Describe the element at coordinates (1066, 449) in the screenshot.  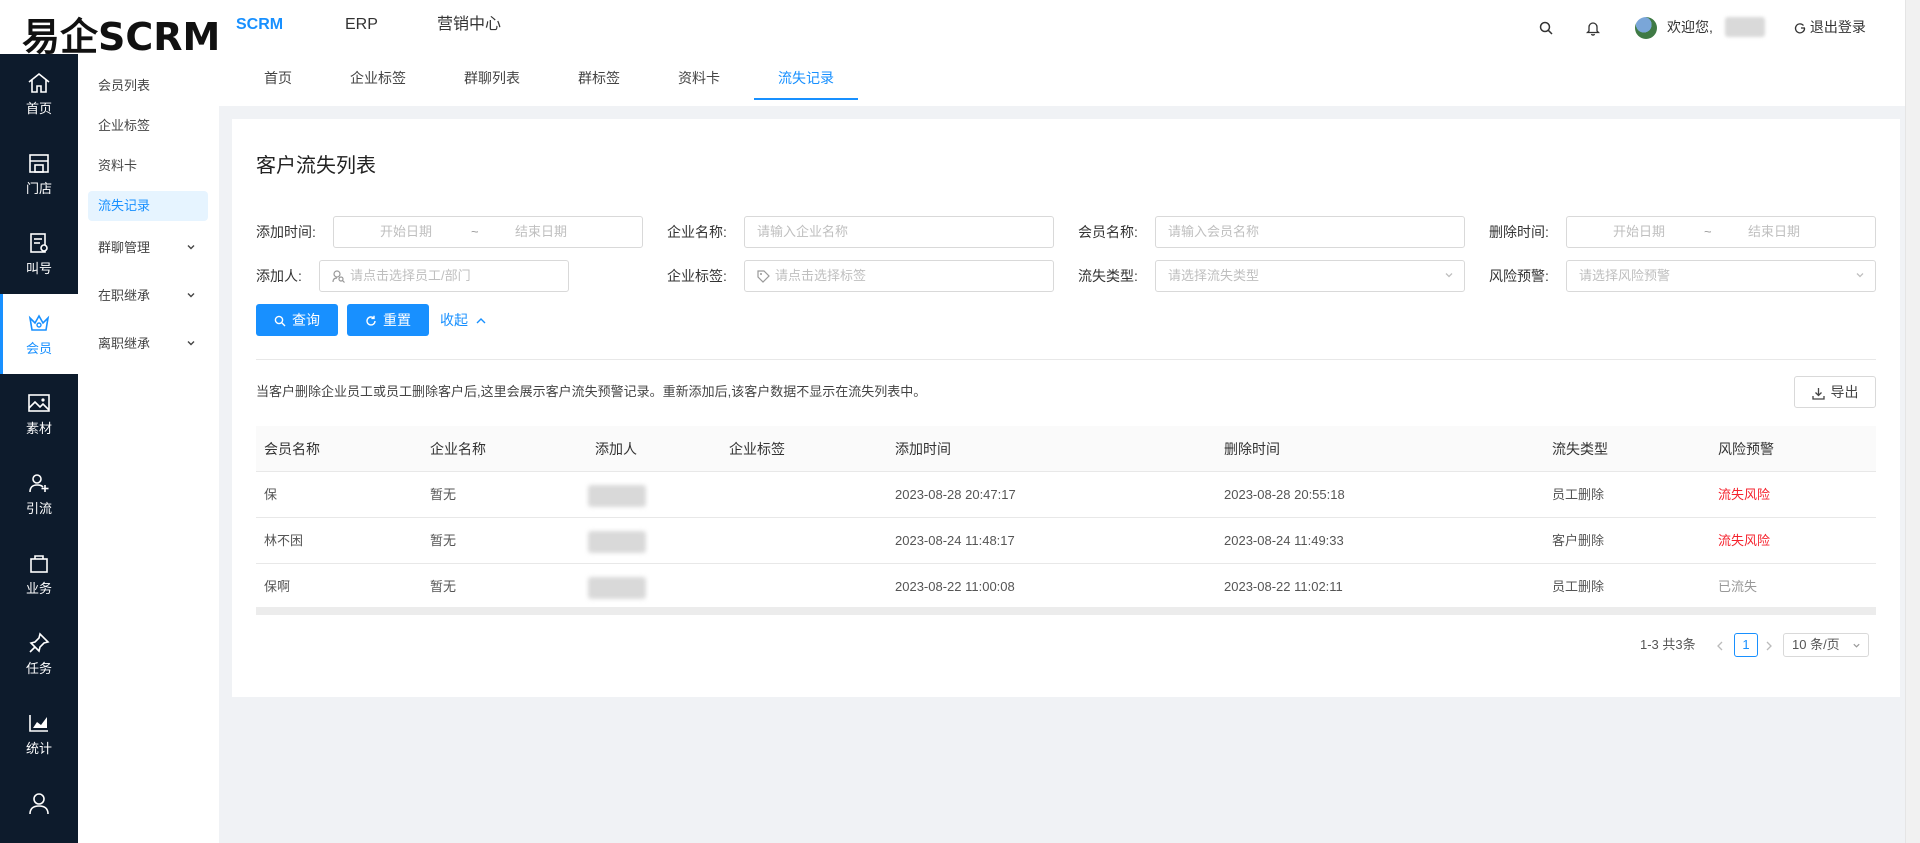
I see `table-header: 会员名称 企业名称 添加人 企业标签 添加时间 删除时间 流失类型 风险预警` at that location.